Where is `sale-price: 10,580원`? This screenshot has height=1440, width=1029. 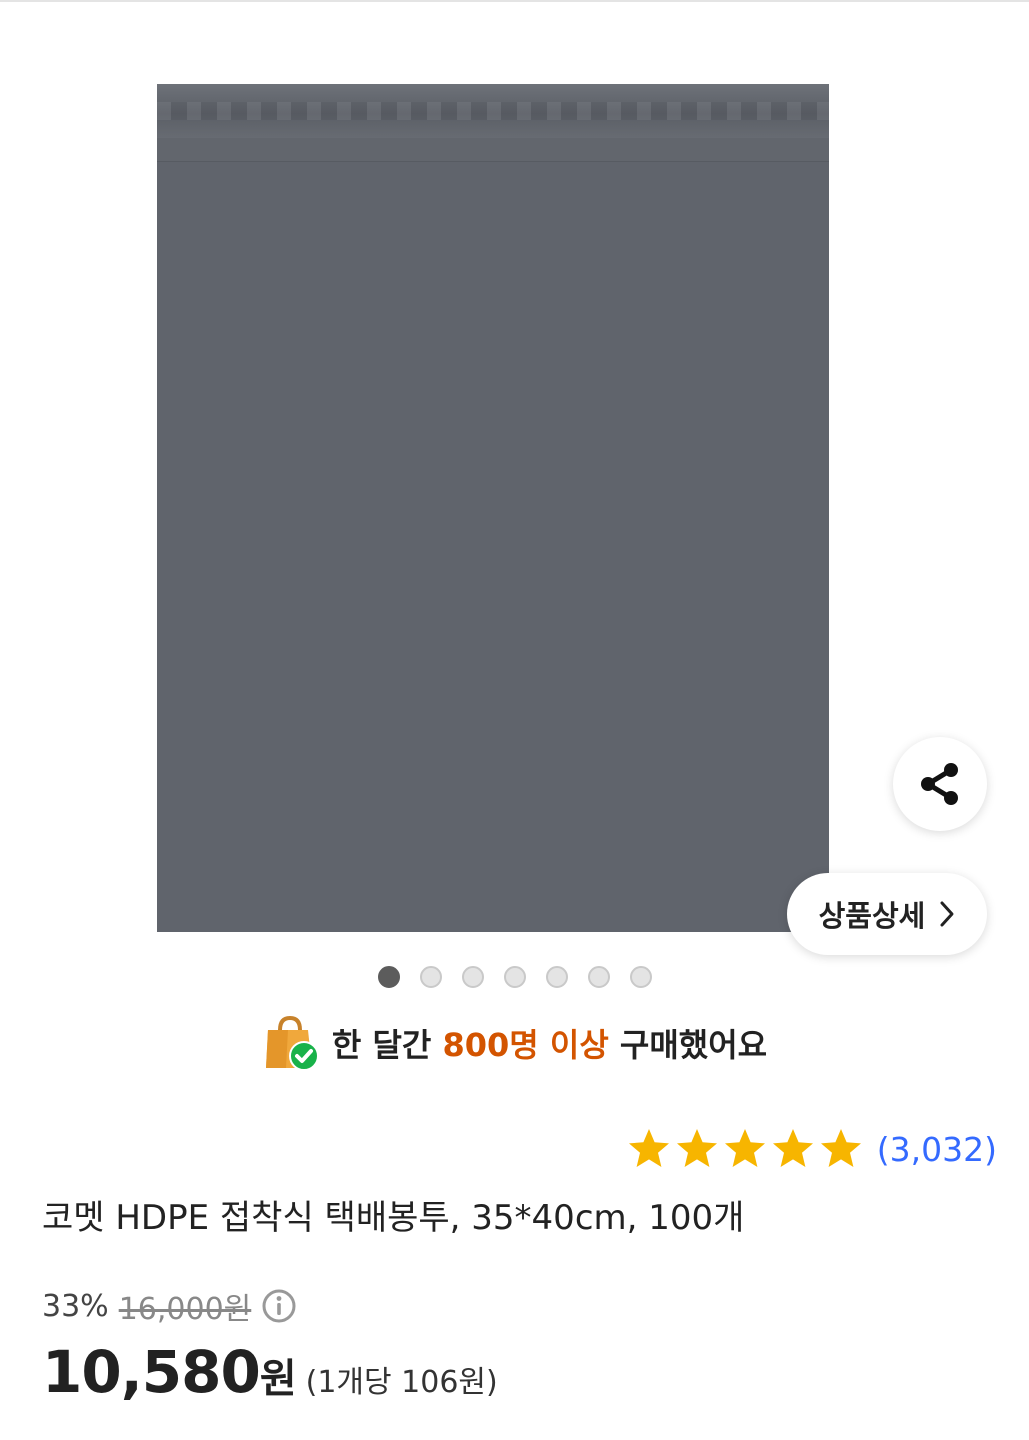 sale-price: 10,580원 is located at coordinates (169, 1372).